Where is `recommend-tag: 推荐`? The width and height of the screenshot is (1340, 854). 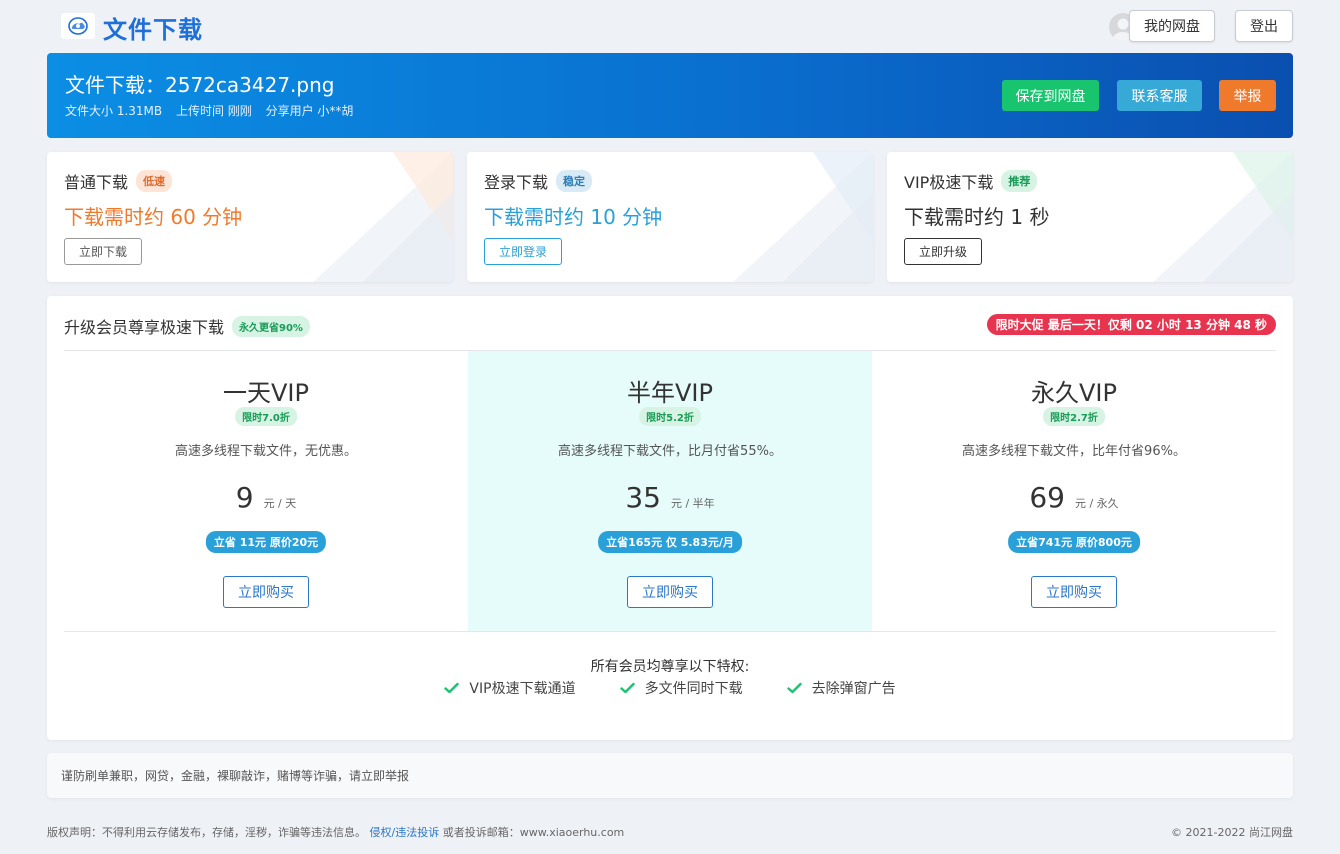
recommend-tag: 推荐 is located at coordinates (1019, 181).